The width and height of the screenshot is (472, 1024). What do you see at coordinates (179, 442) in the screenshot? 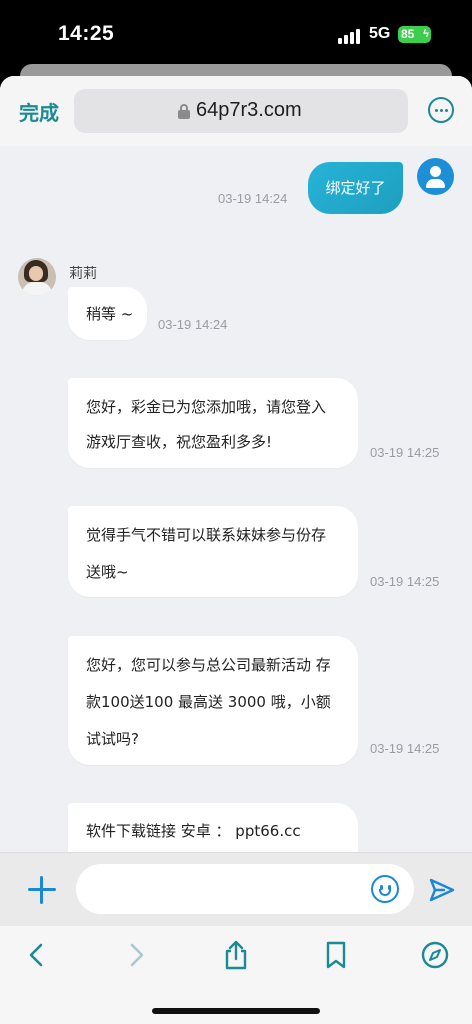
I see `message-text: 游戏厅查收，祝您盈利多多!` at bounding box center [179, 442].